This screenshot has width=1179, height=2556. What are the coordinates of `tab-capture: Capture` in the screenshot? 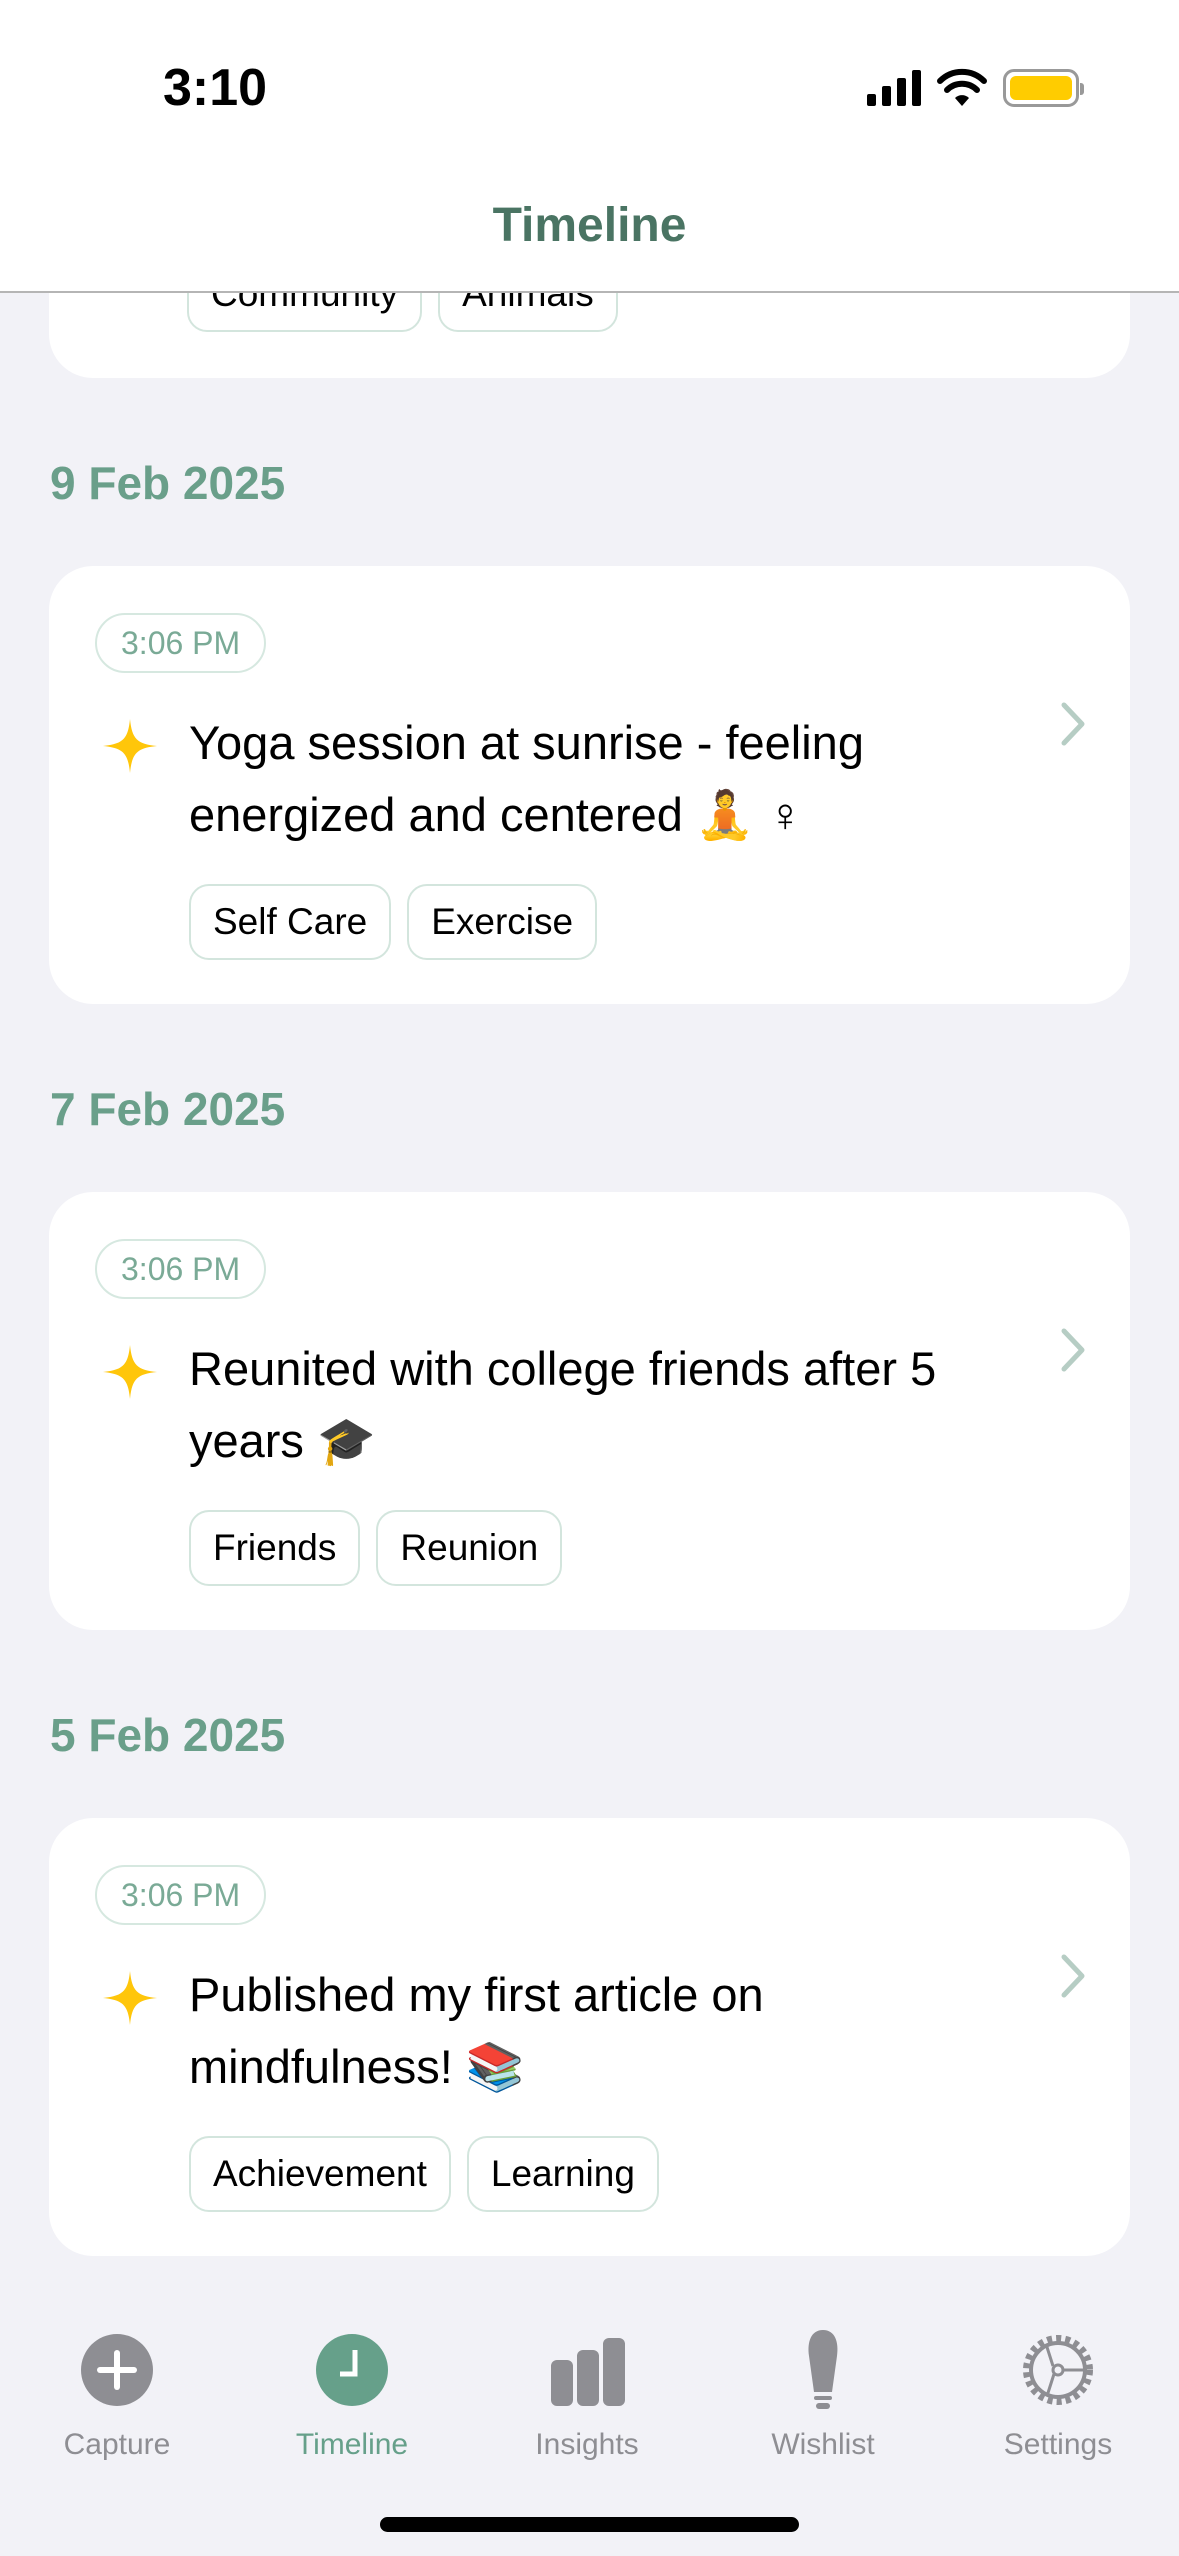 It's located at (117, 2396).